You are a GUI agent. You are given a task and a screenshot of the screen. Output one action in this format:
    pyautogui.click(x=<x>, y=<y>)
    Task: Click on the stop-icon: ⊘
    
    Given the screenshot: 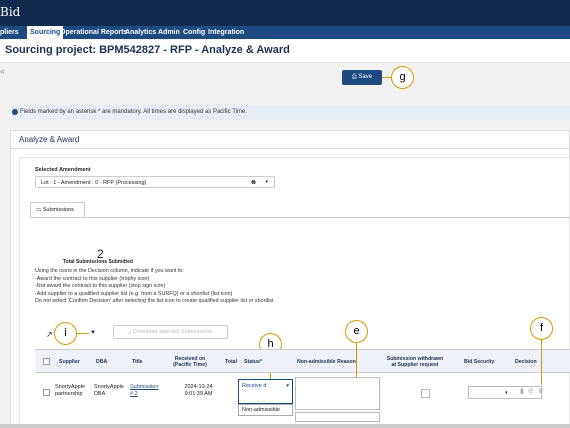 What is the action you would take?
    pyautogui.click(x=533, y=391)
    